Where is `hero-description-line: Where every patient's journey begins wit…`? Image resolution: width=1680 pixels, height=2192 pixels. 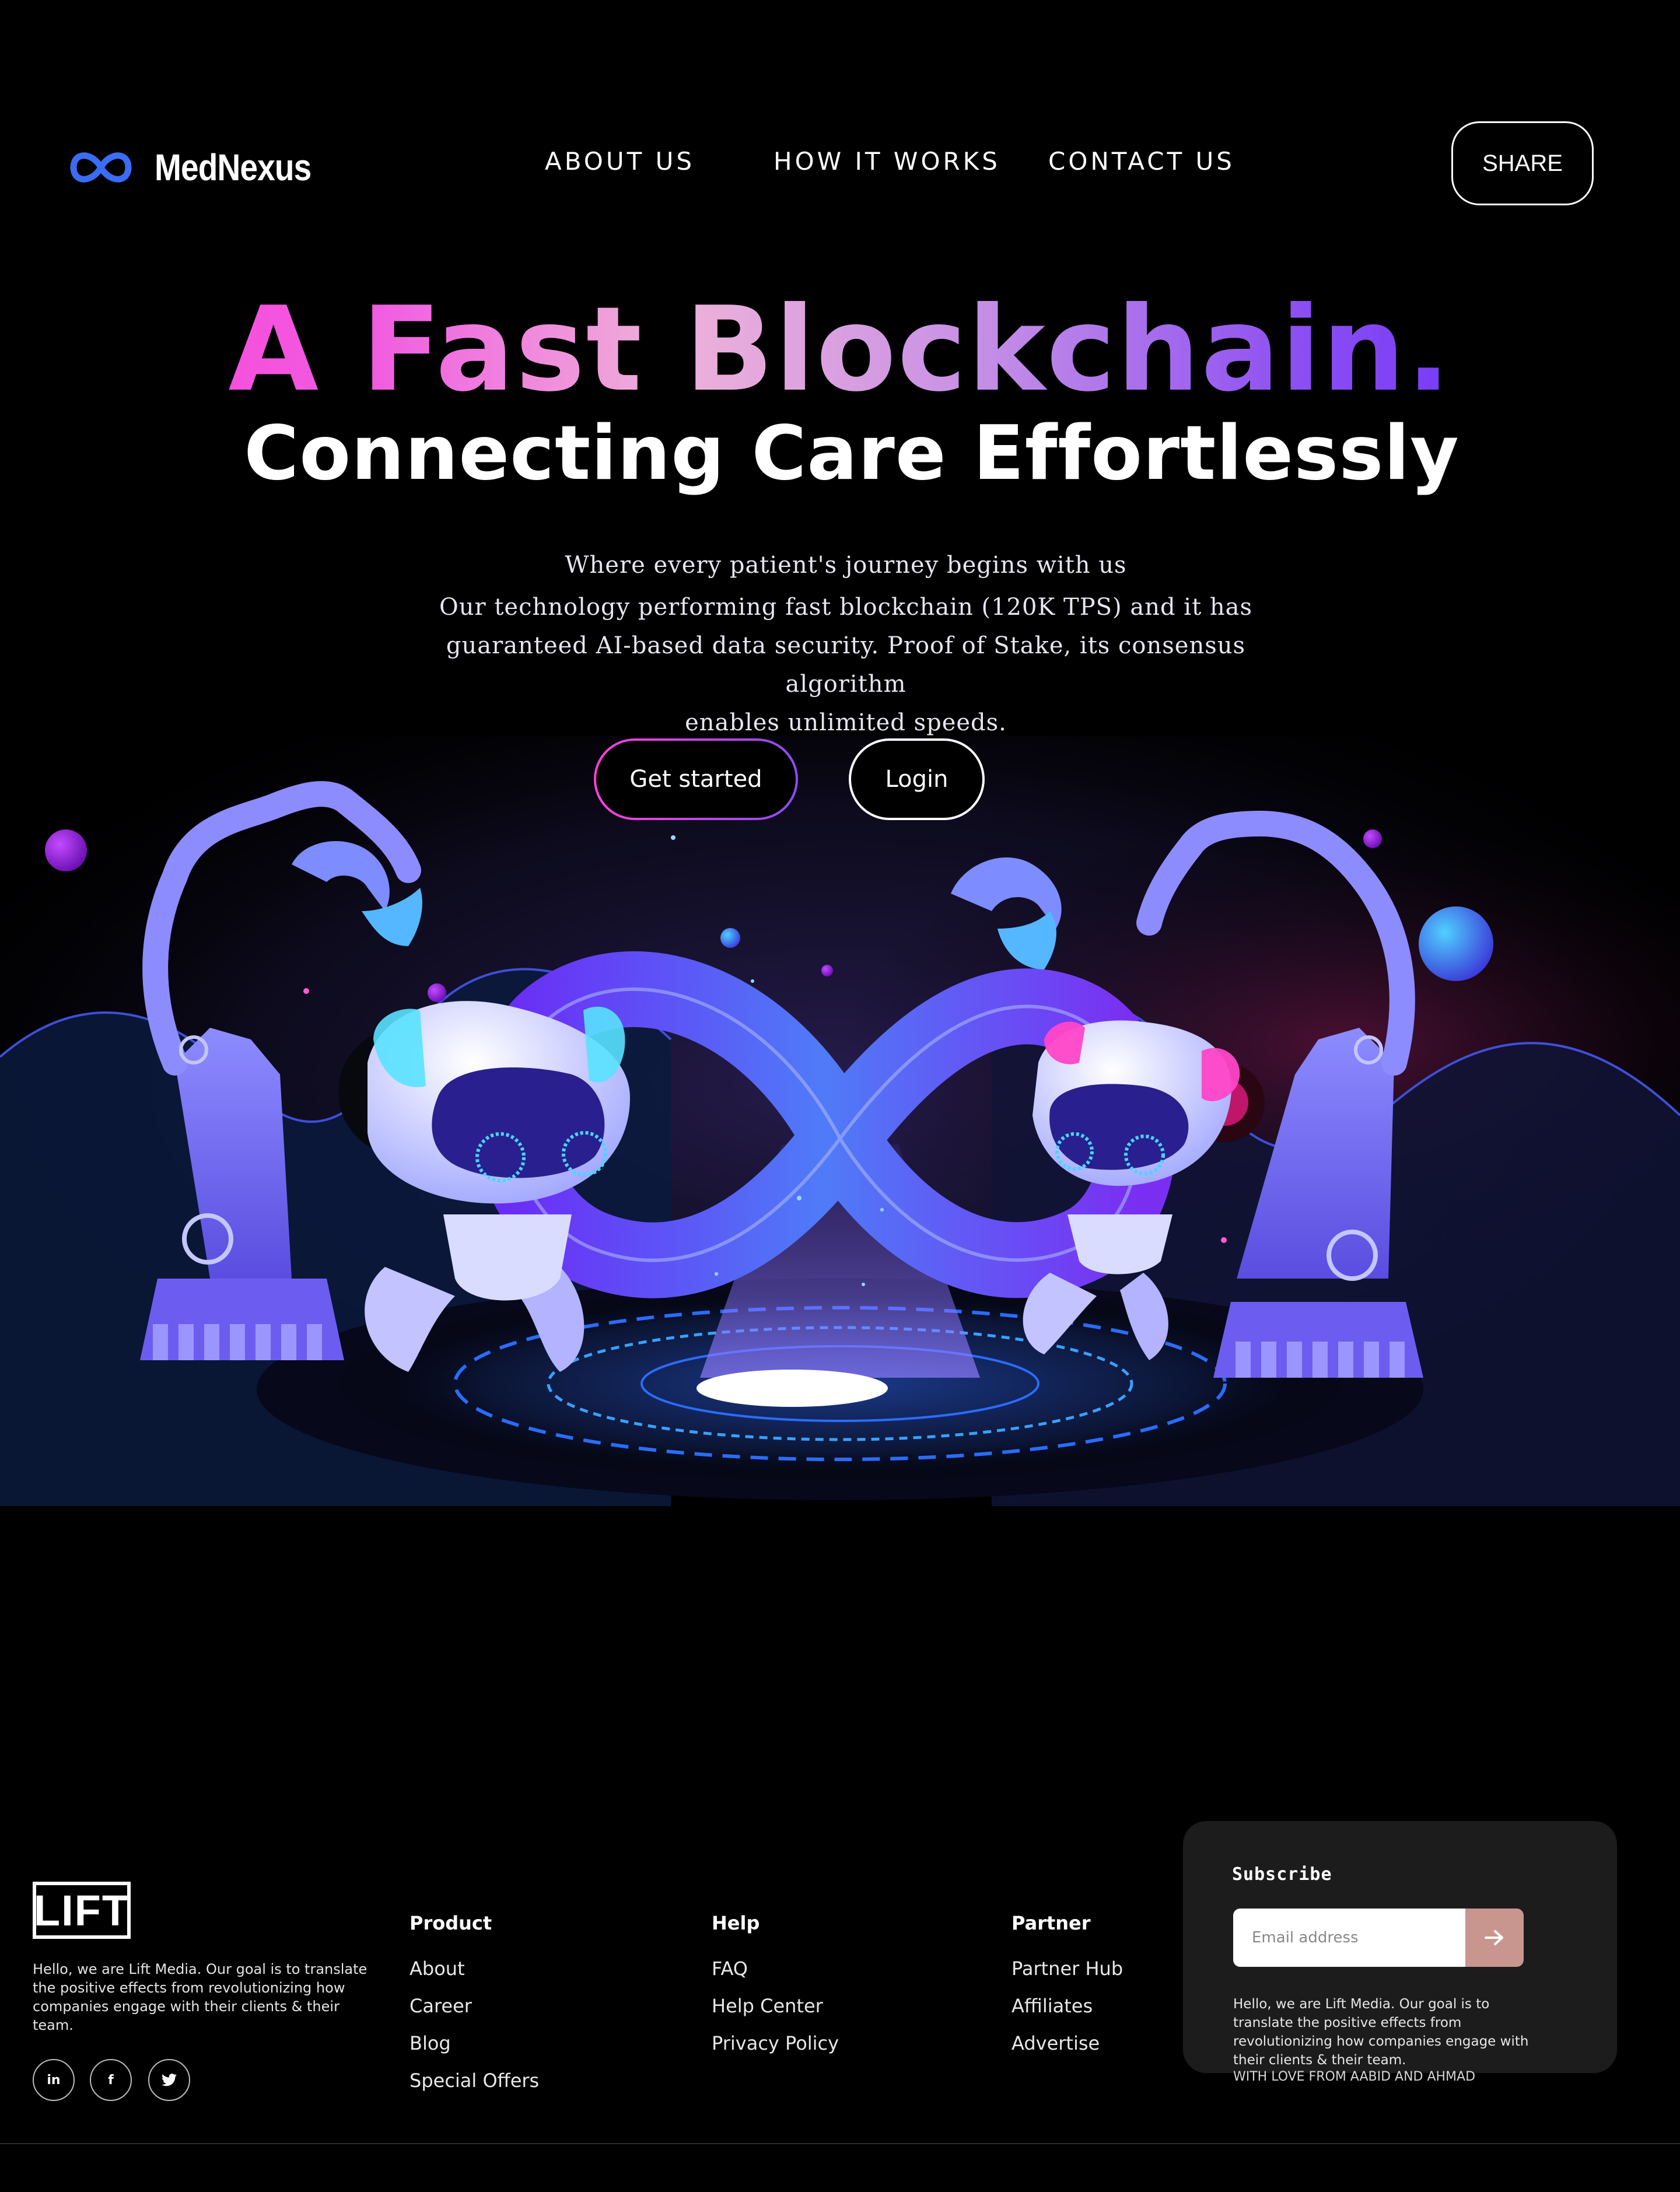
hero-description-line: Where every patient's journey begins wit… is located at coordinates (846, 565).